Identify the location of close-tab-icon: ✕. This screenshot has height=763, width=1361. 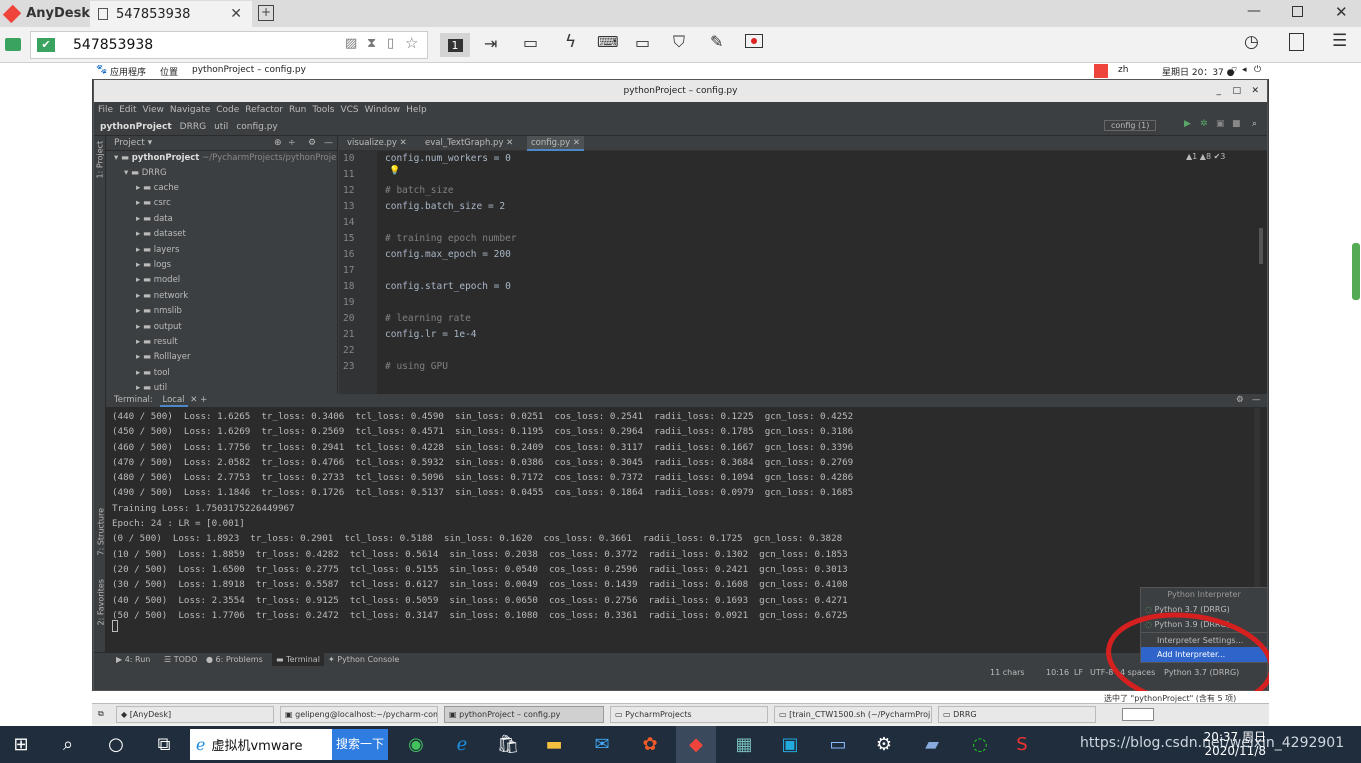
(236, 14).